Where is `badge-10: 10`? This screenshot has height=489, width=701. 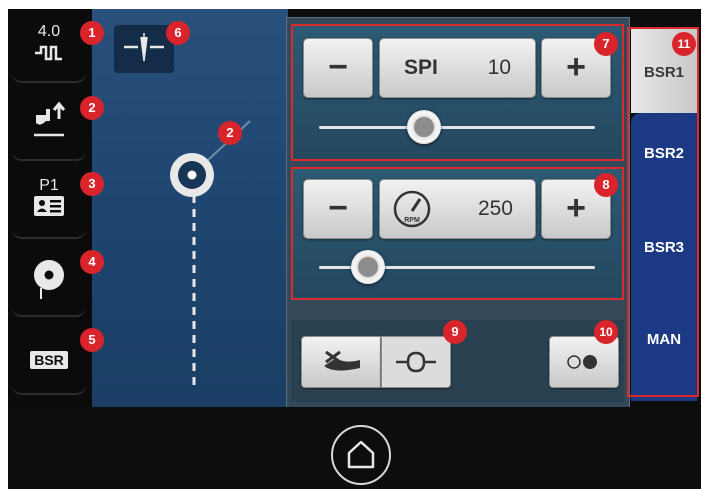
badge-10: 10 is located at coordinates (606, 332).